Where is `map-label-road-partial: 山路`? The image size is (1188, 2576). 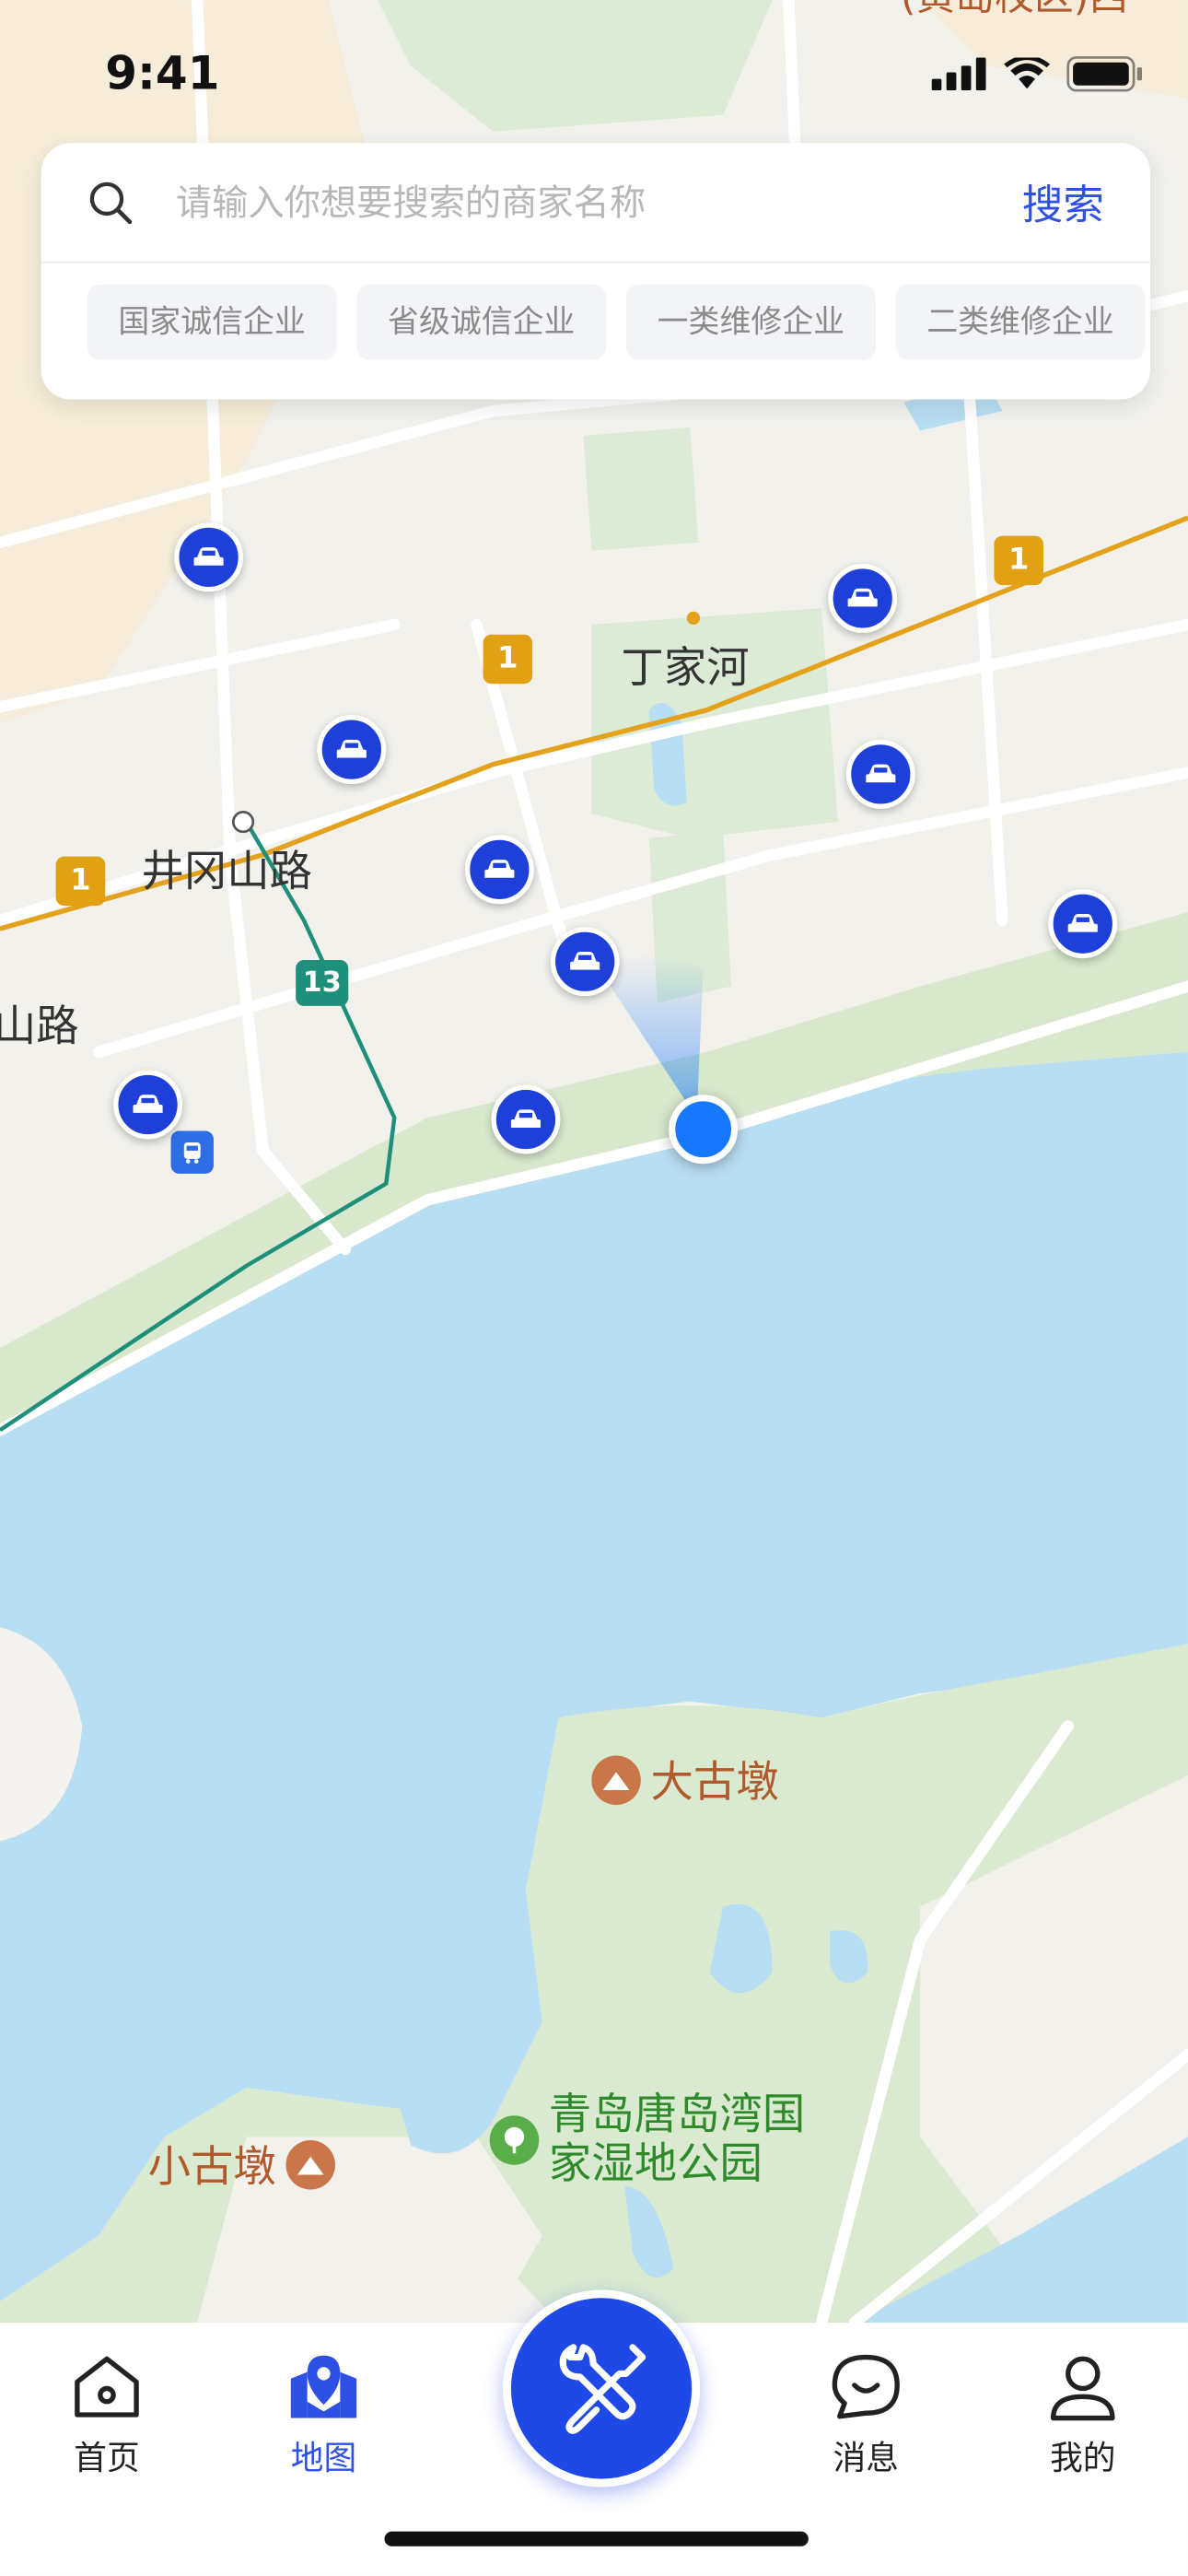
map-label-road-partial: 山路 is located at coordinates (39, 1027).